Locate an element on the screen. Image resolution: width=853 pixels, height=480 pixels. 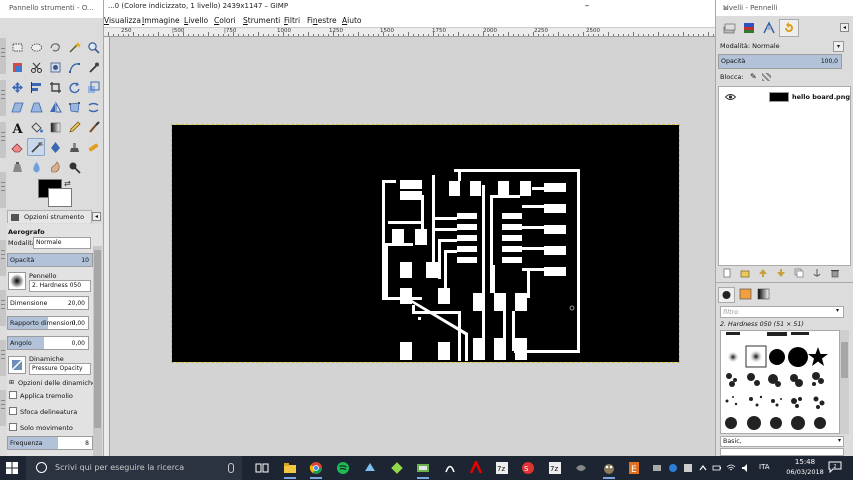
mode-dropdown: Normale is located at coordinates (62, 243).